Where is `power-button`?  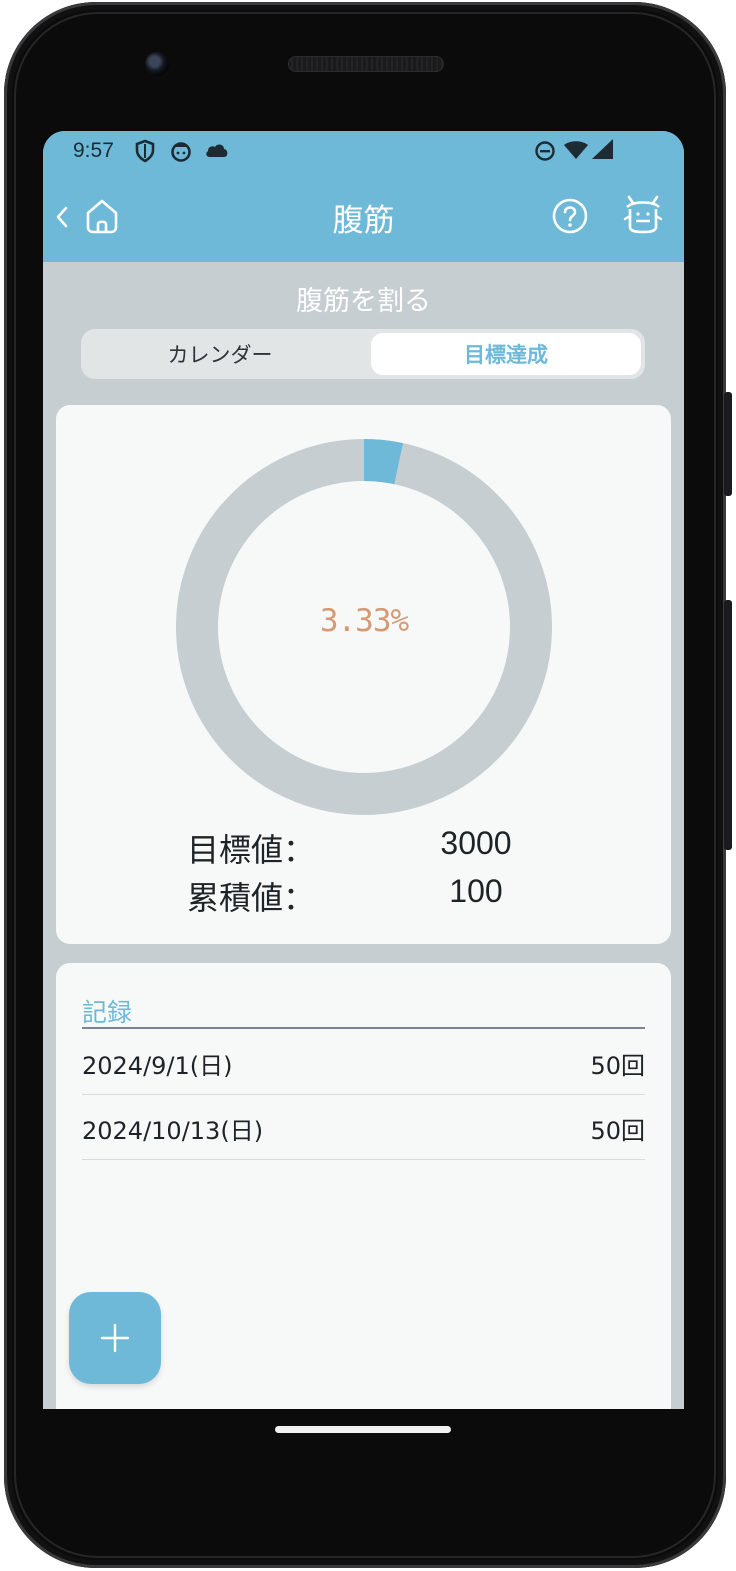
power-button is located at coordinates (728, 444).